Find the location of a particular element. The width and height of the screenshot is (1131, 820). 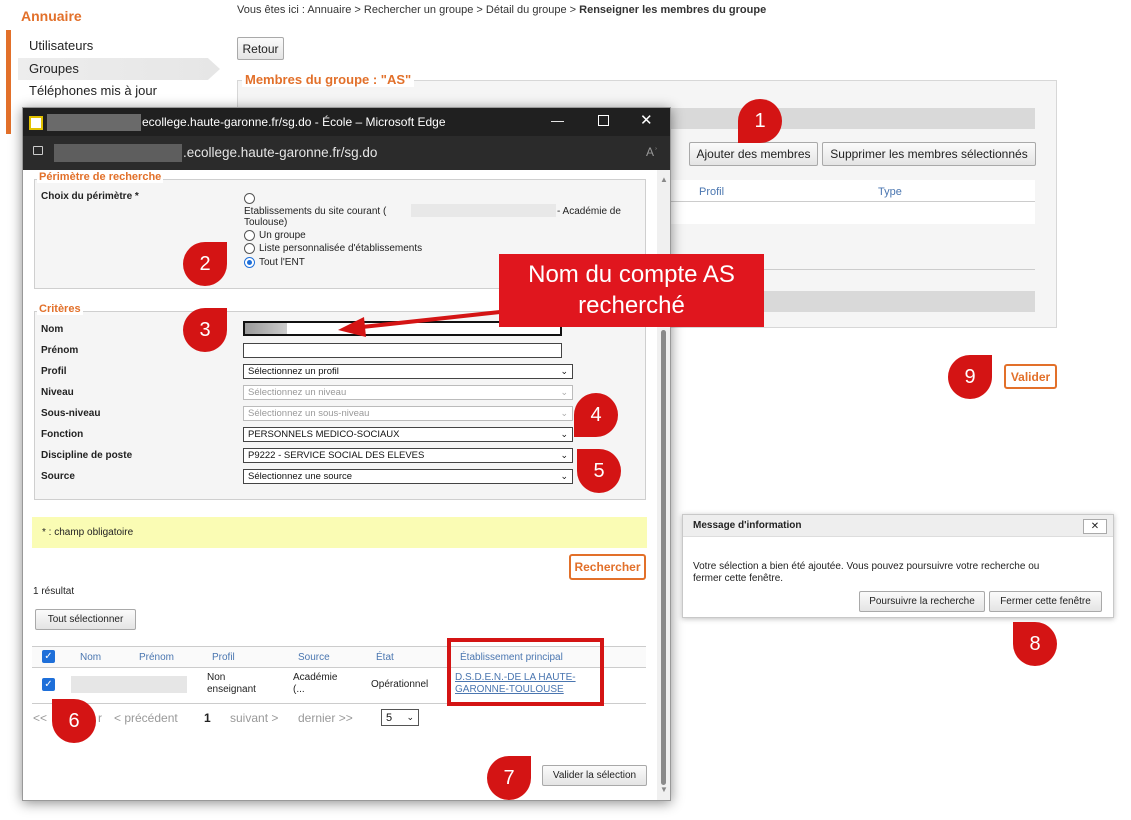

annotation-arrows is located at coordinates (419, 323).